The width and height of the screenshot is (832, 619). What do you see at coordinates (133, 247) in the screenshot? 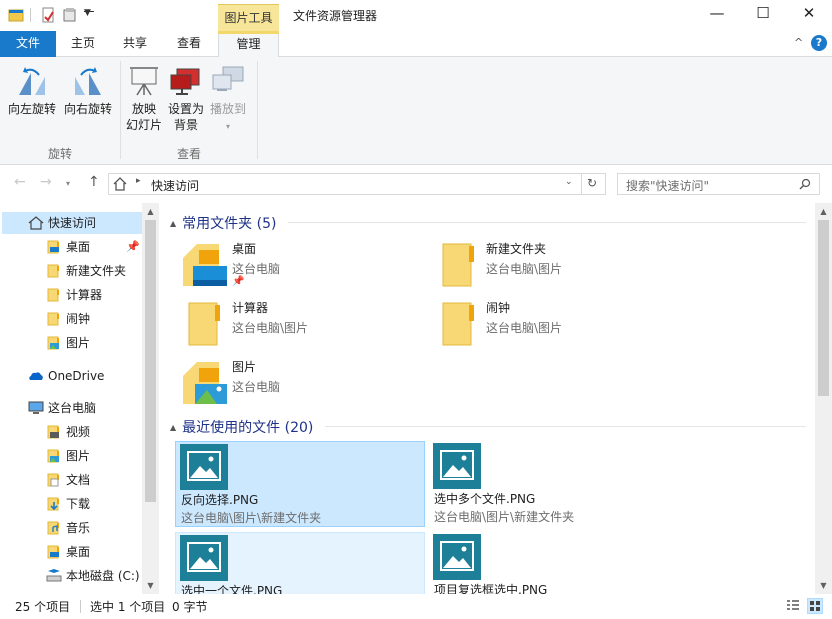
I see `pin-icon: 📌` at bounding box center [133, 247].